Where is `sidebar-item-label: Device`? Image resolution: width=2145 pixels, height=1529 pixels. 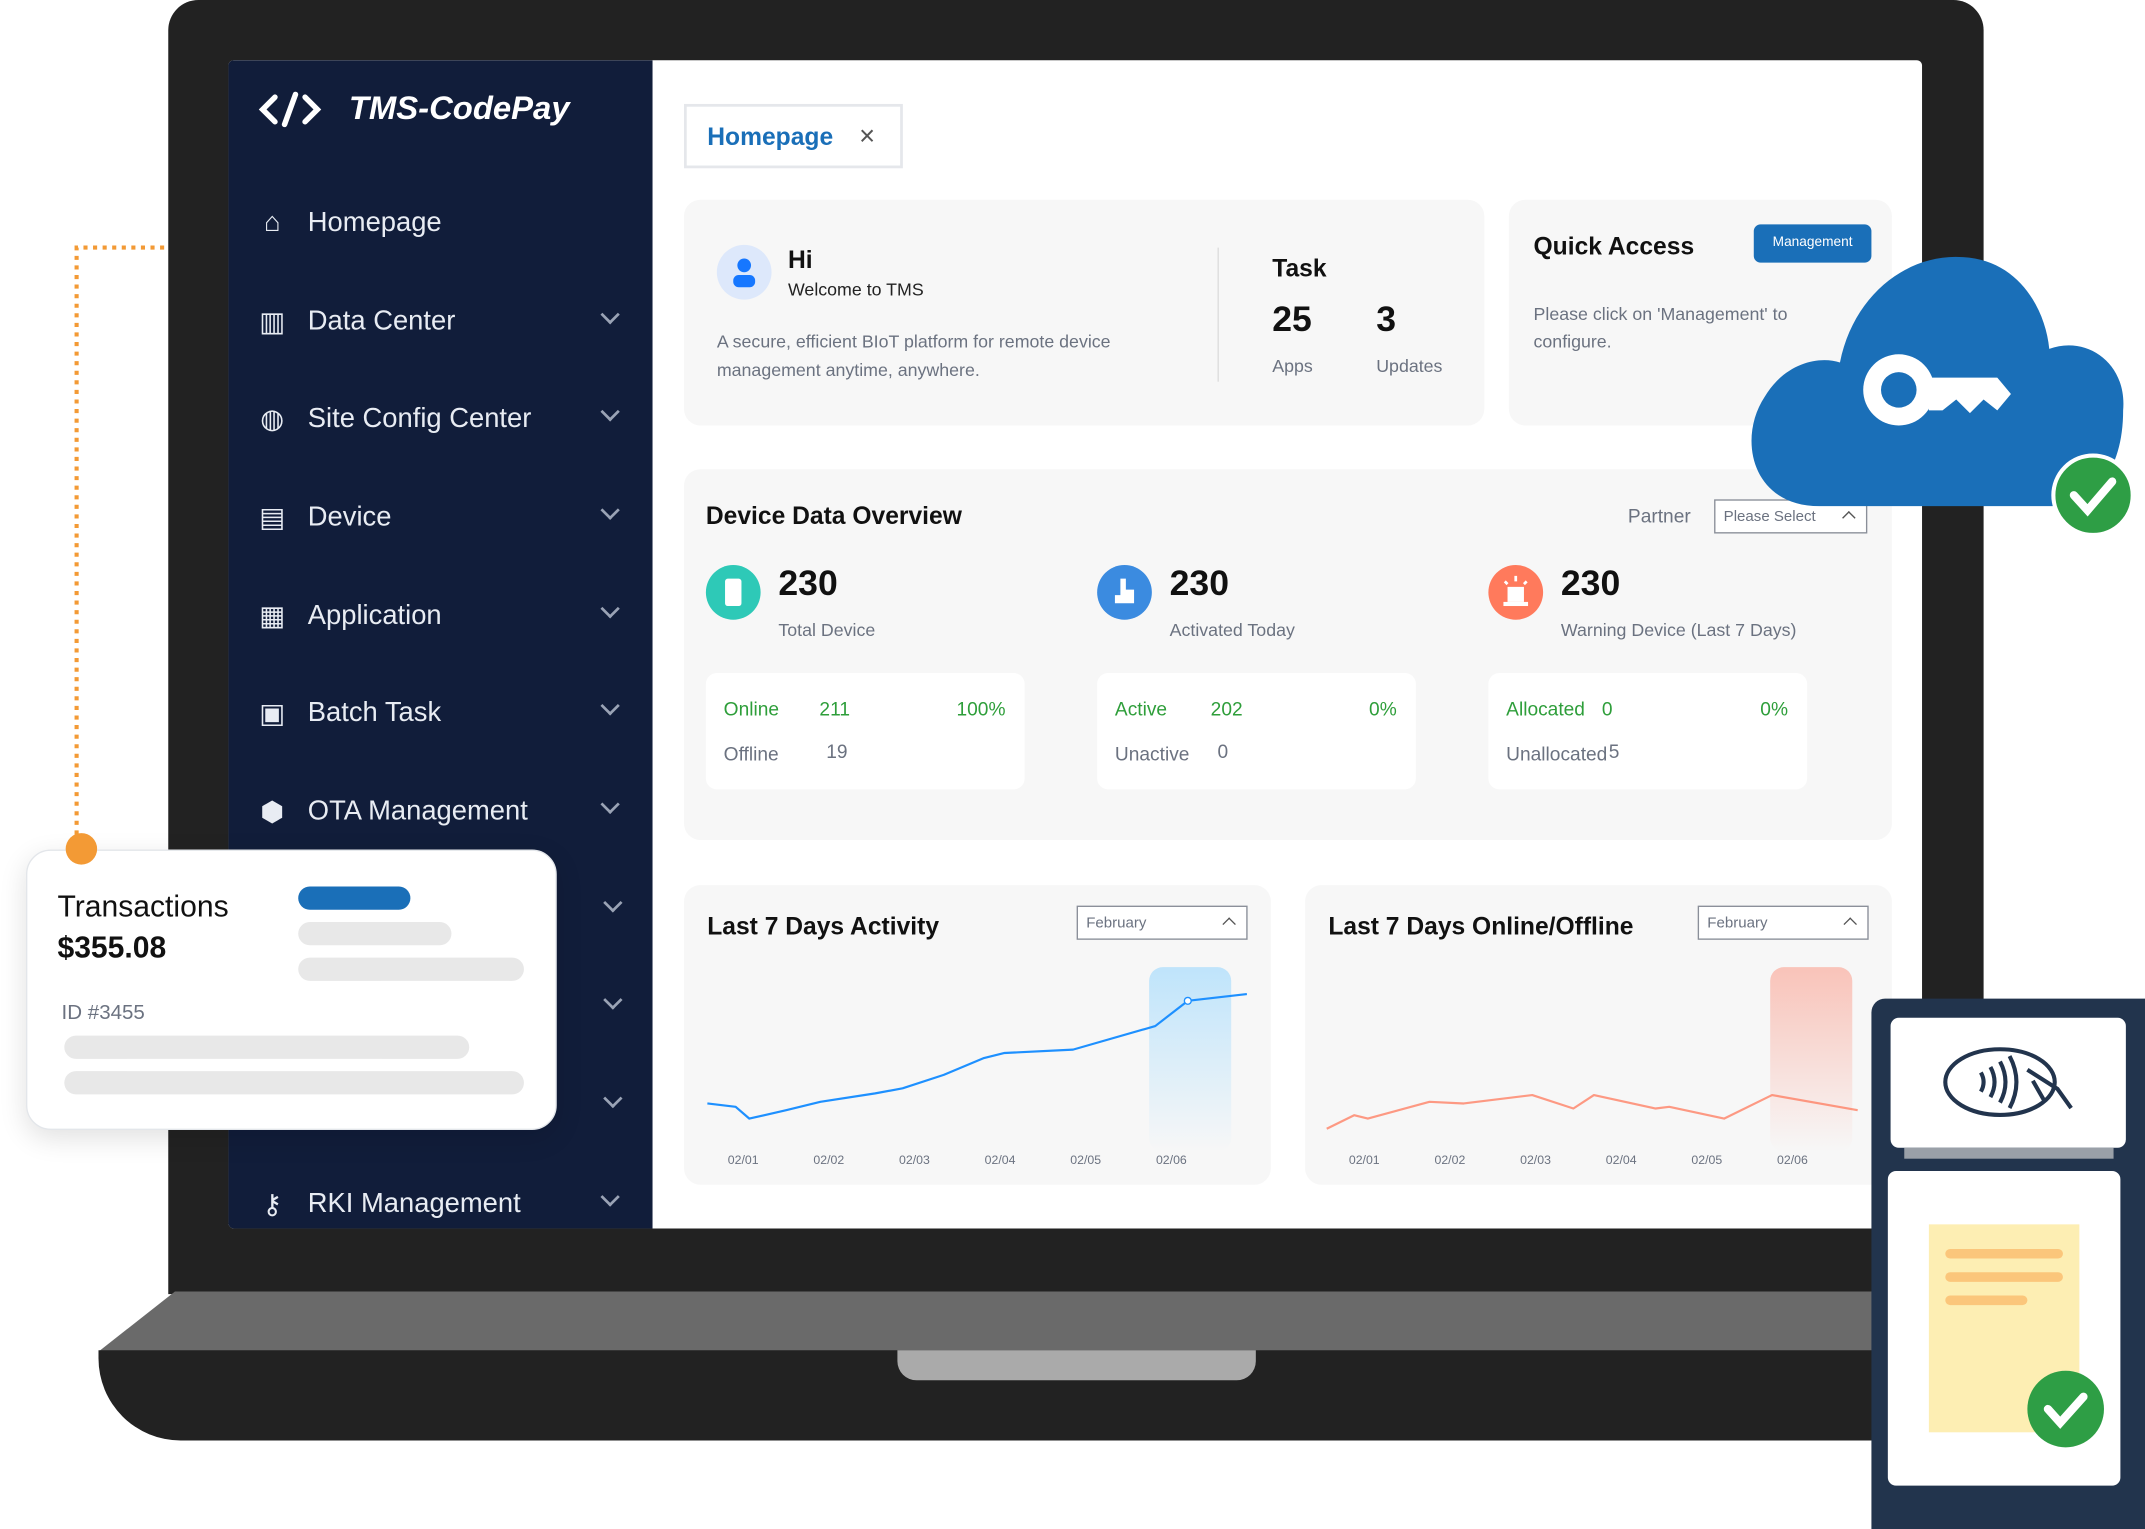
sidebar-item-label: Device is located at coordinates (349, 516).